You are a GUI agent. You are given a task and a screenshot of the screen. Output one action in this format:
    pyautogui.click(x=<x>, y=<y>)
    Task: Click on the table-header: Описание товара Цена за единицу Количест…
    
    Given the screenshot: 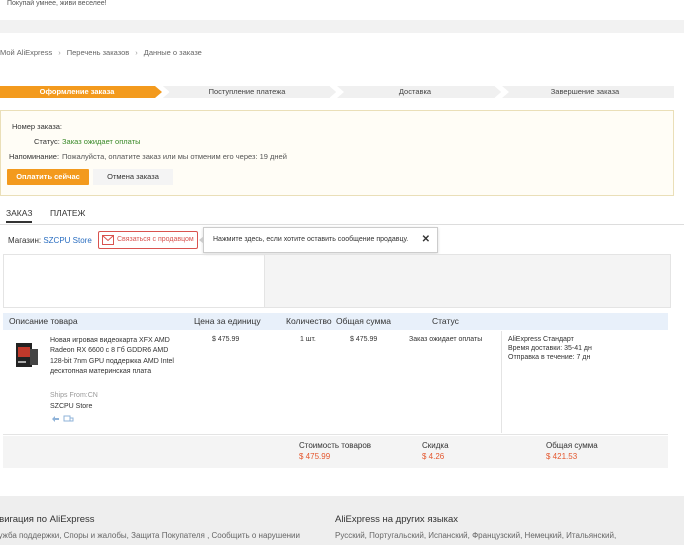 What is the action you would take?
    pyautogui.click(x=335, y=321)
    